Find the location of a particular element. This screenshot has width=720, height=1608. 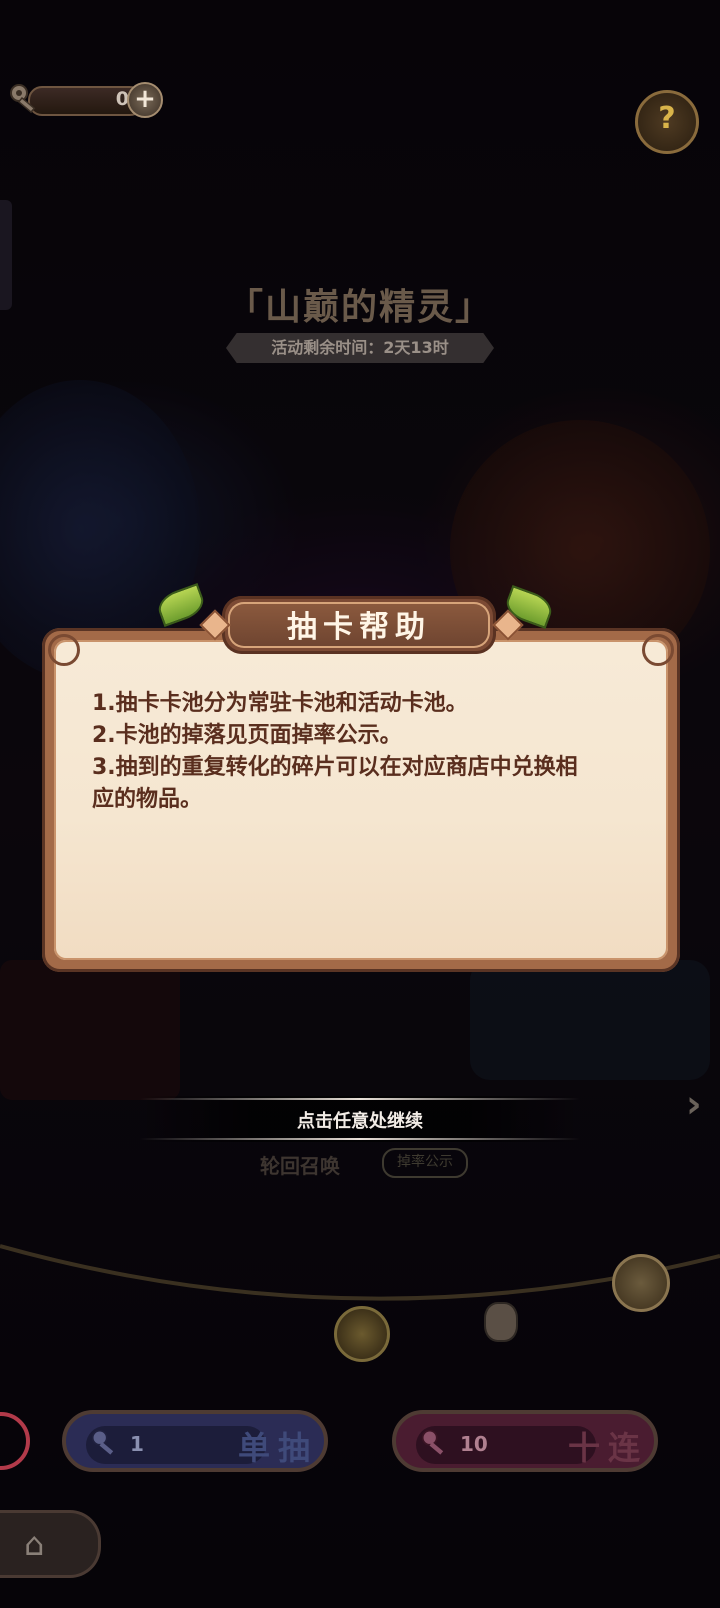

tap-to-continue: 点击任意处继续 is located at coordinates (360, 1119).